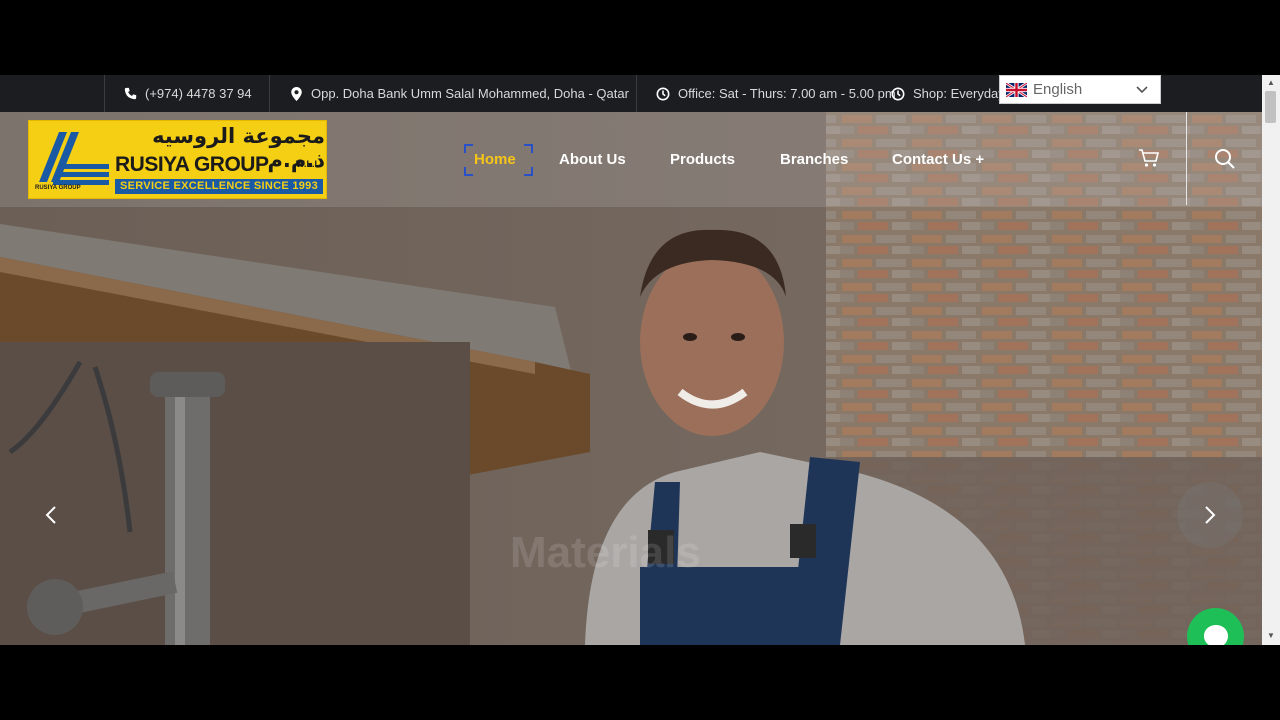  Describe the element at coordinates (1271, 635) in the screenshot. I see `scroll-down-icon: ▼` at that location.